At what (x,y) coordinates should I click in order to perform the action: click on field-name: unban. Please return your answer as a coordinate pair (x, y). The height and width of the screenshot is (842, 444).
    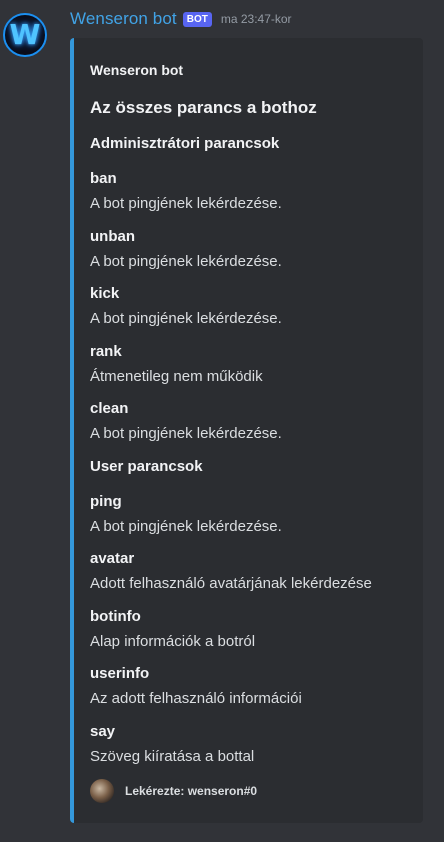
    Looking at the image, I should click on (112, 236).